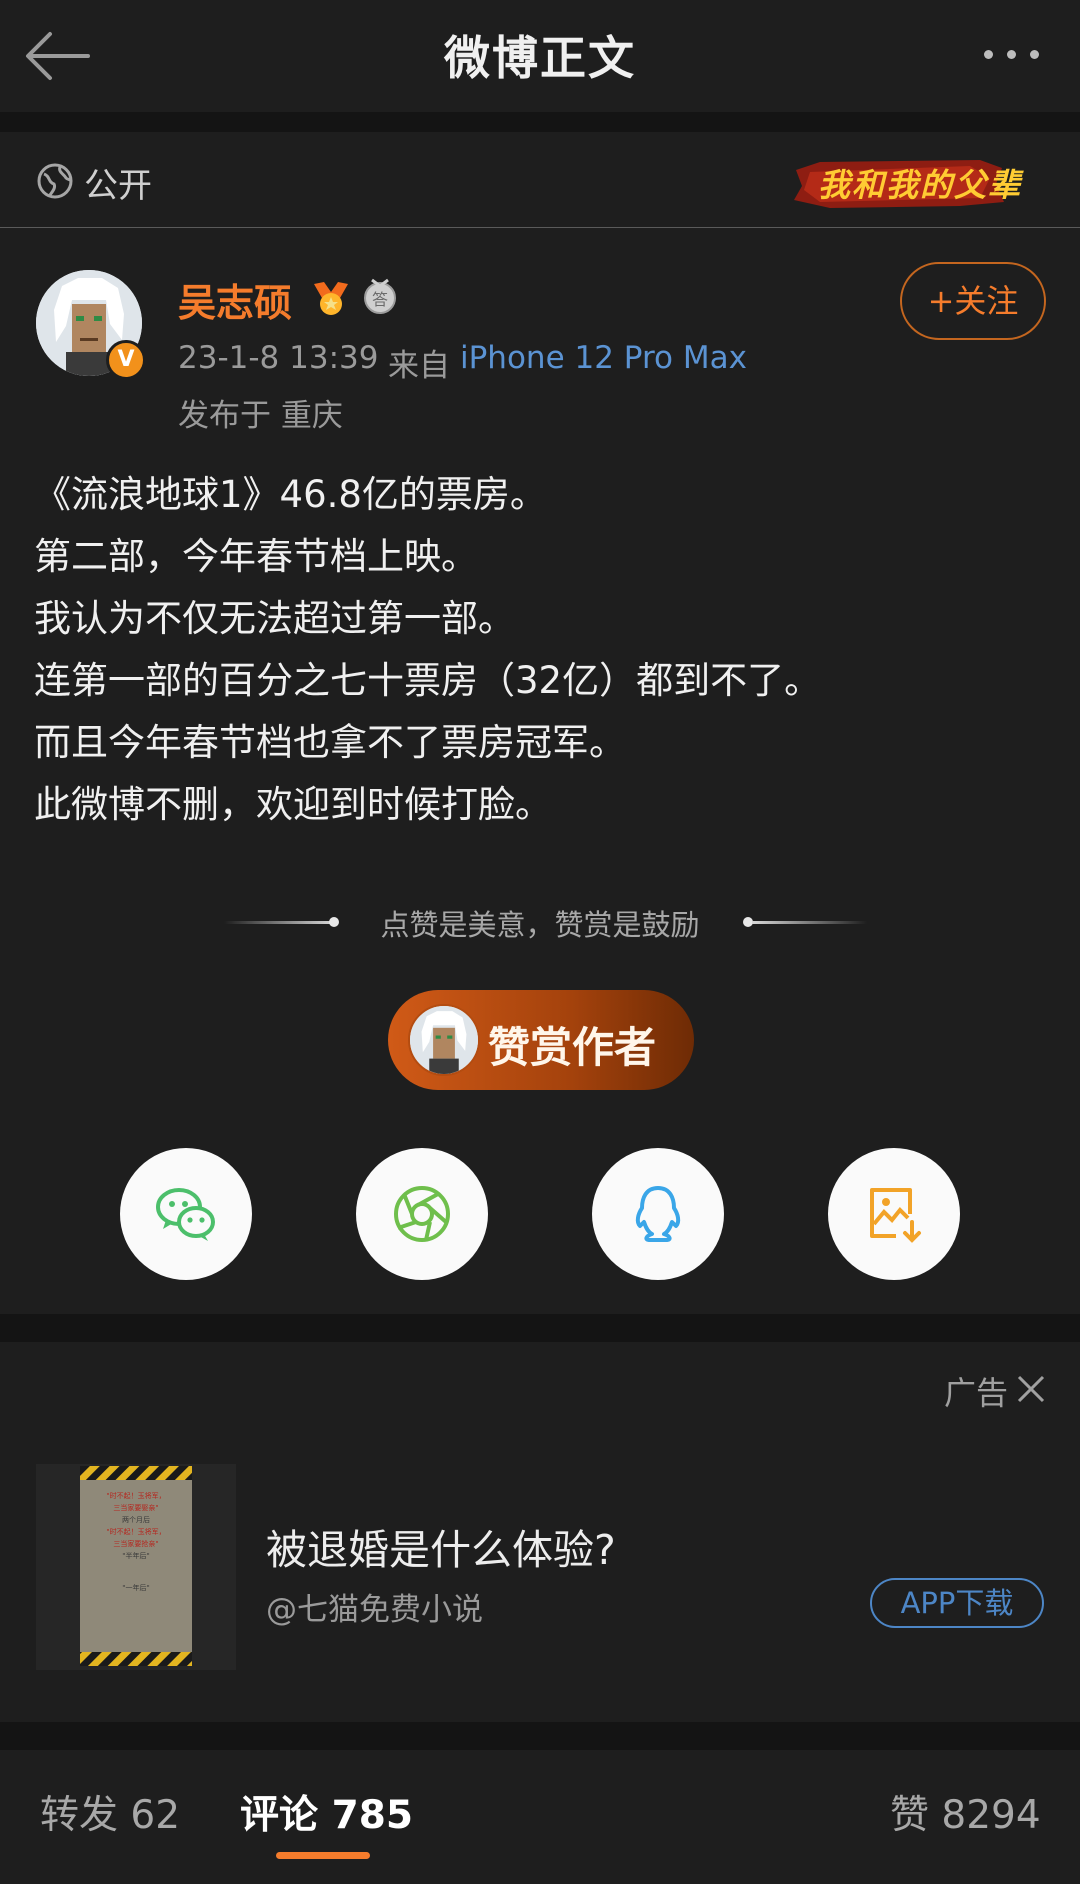 This screenshot has height=1884, width=1080. Describe the element at coordinates (965, 1812) in the screenshot. I see `tab-like: 赞 8294` at that location.